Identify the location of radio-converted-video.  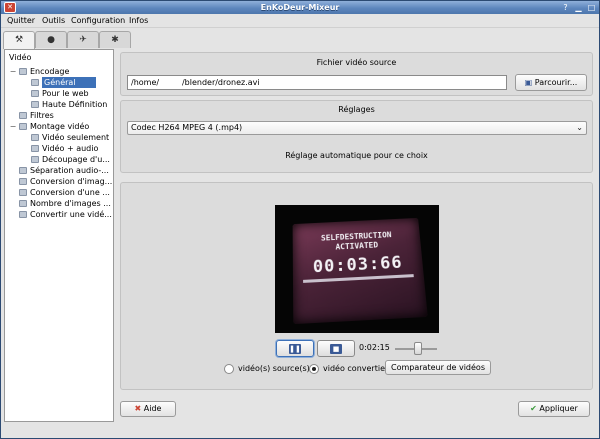
(314, 369).